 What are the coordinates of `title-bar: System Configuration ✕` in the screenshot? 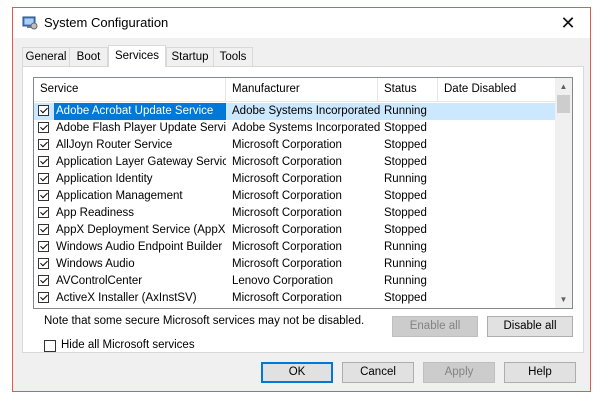 It's located at (301, 23).